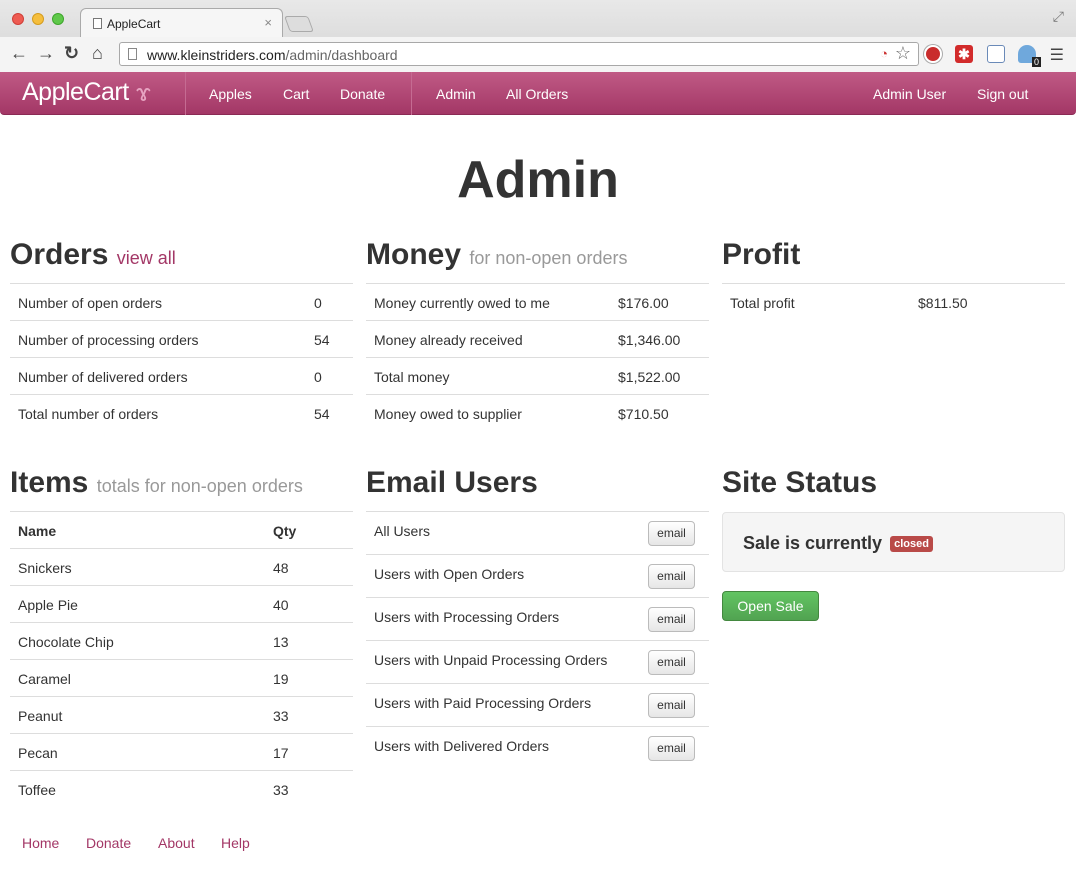 This screenshot has width=1076, height=871. Describe the element at coordinates (467, 617) in the screenshot. I see `email-group-label: Users with Processing Orders` at that location.